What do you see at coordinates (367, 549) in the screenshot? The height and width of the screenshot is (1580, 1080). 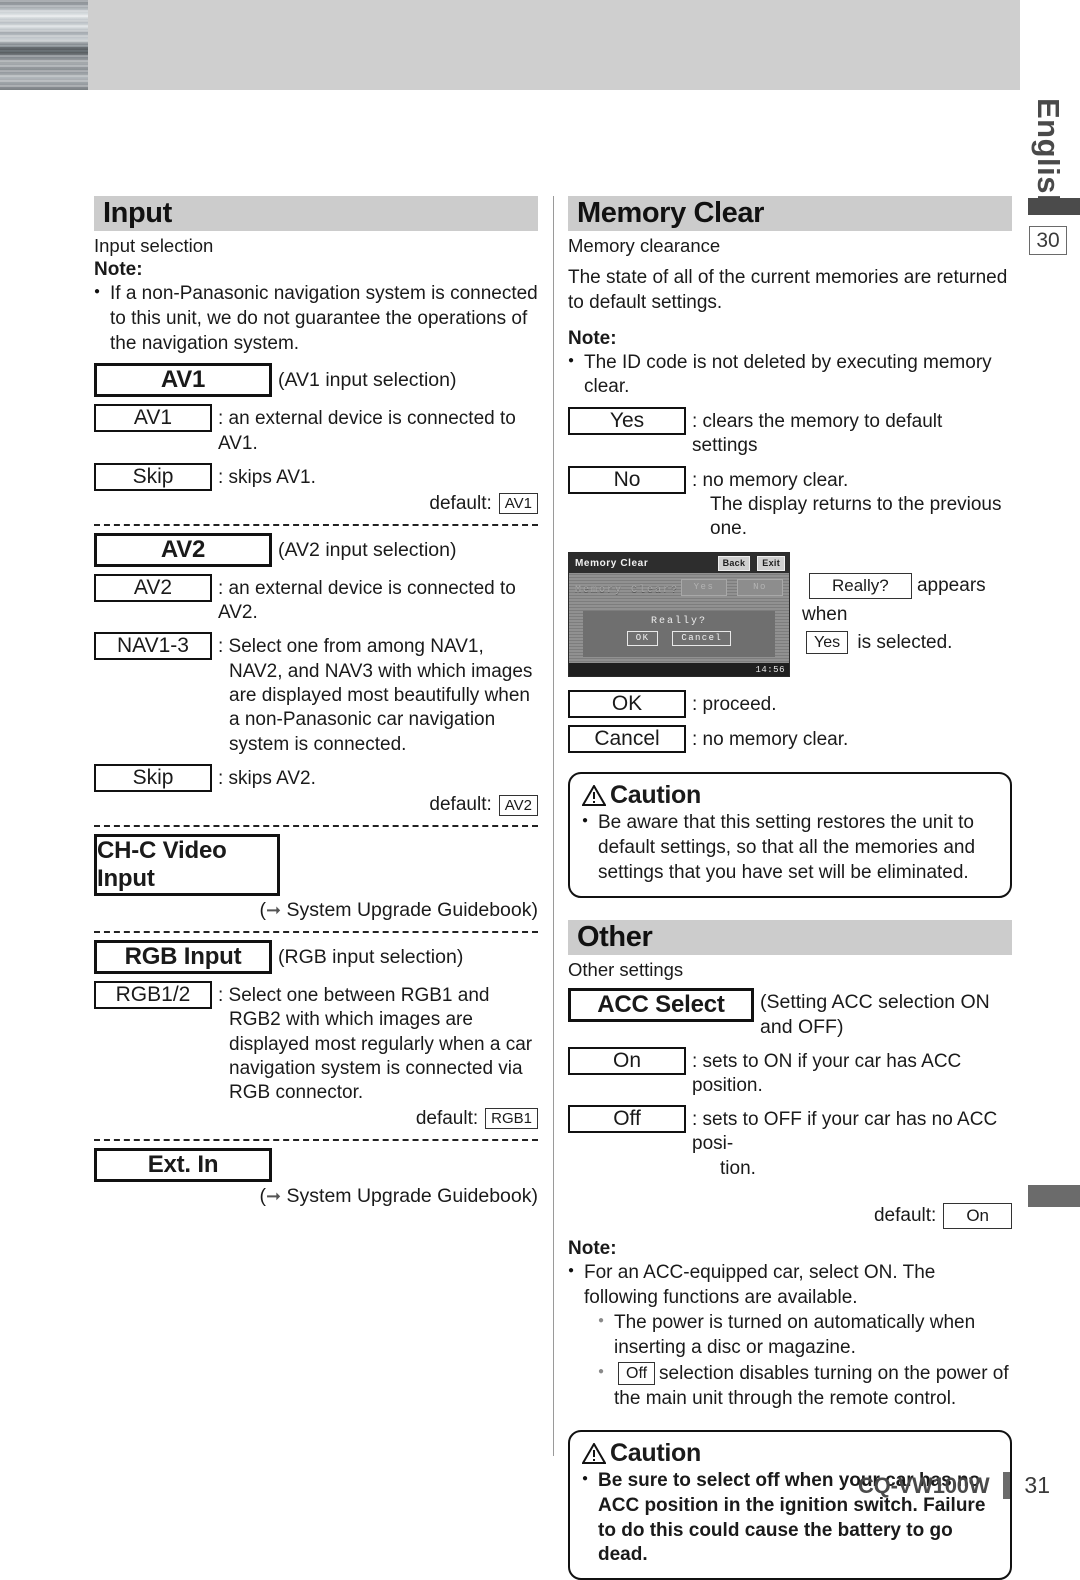 I see `group-paren-av2: (AV2 input selection)` at bounding box center [367, 549].